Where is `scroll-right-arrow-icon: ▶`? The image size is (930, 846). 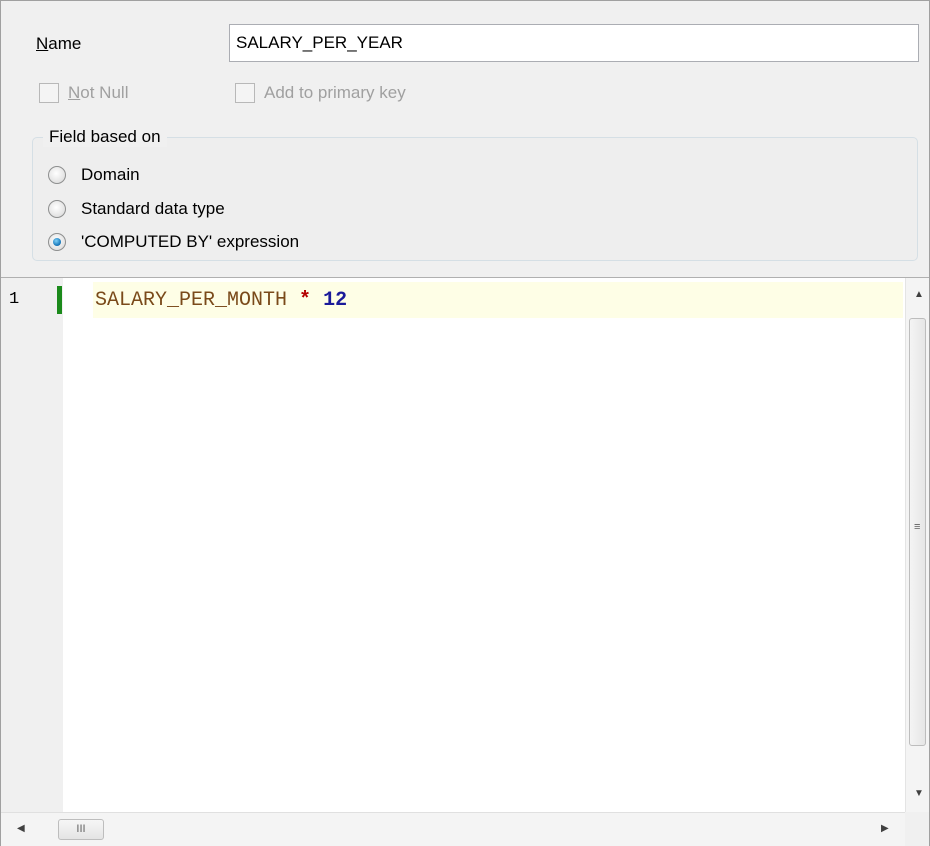 scroll-right-arrow-icon: ▶ is located at coordinates (885, 828).